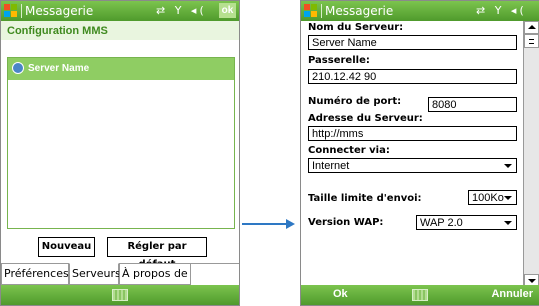 This screenshot has width=539, height=306. Describe the element at coordinates (412, 42) in the screenshot. I see `server-name-field: Server Name` at that location.